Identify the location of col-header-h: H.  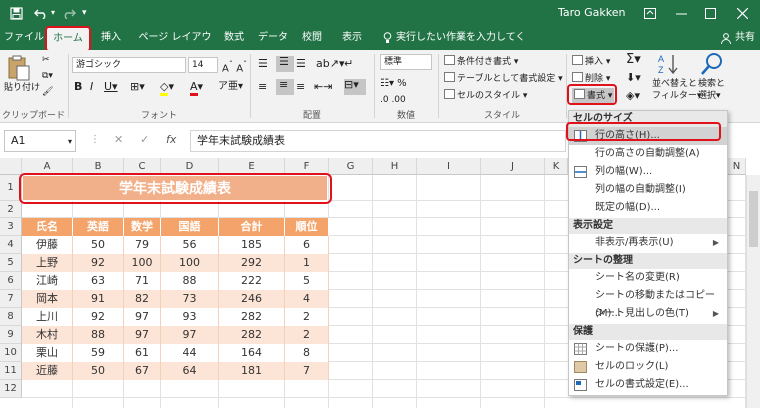
(395, 166).